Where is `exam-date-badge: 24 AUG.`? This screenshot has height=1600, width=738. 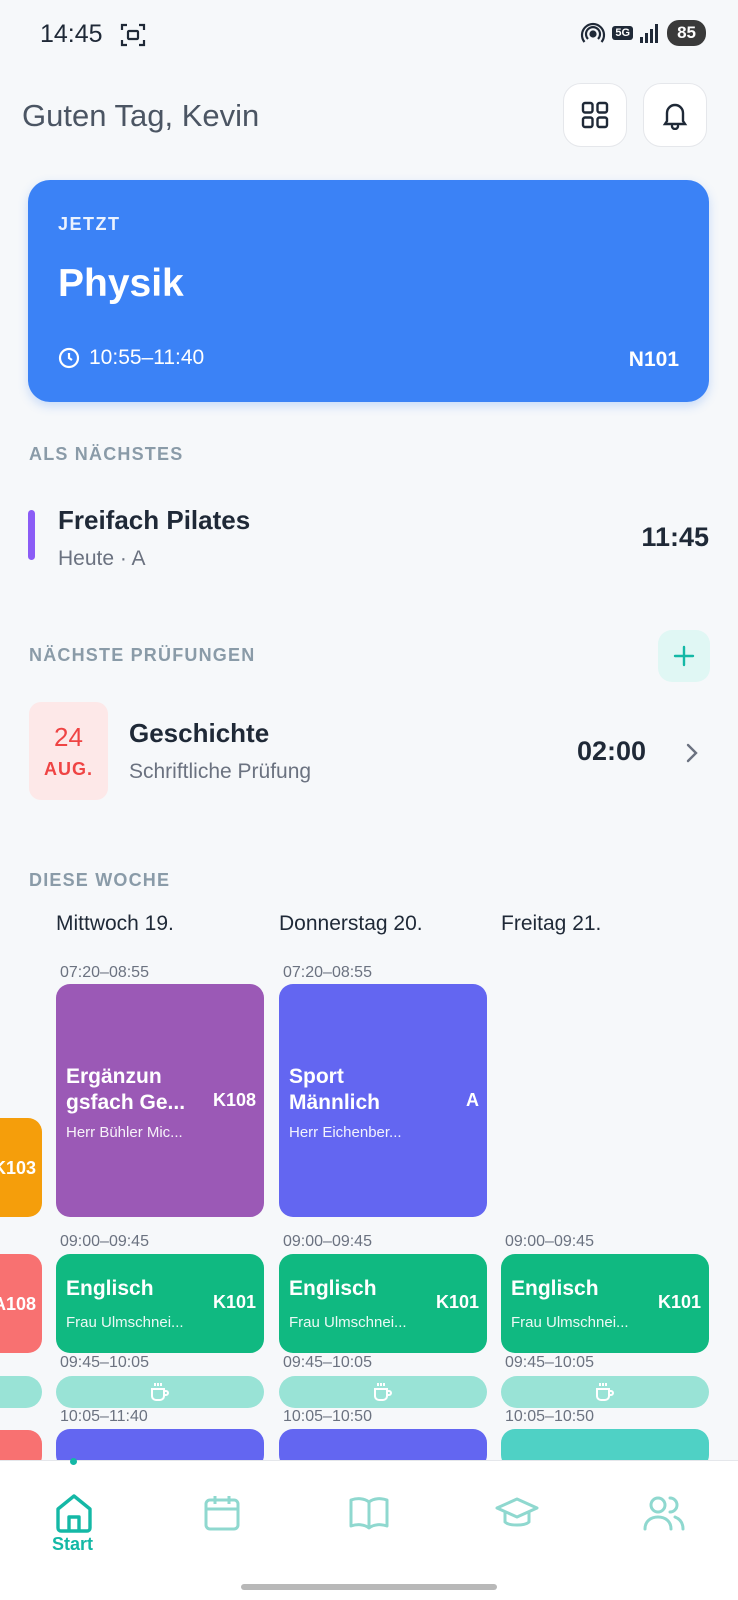 exam-date-badge: 24 AUG. is located at coordinates (68, 751).